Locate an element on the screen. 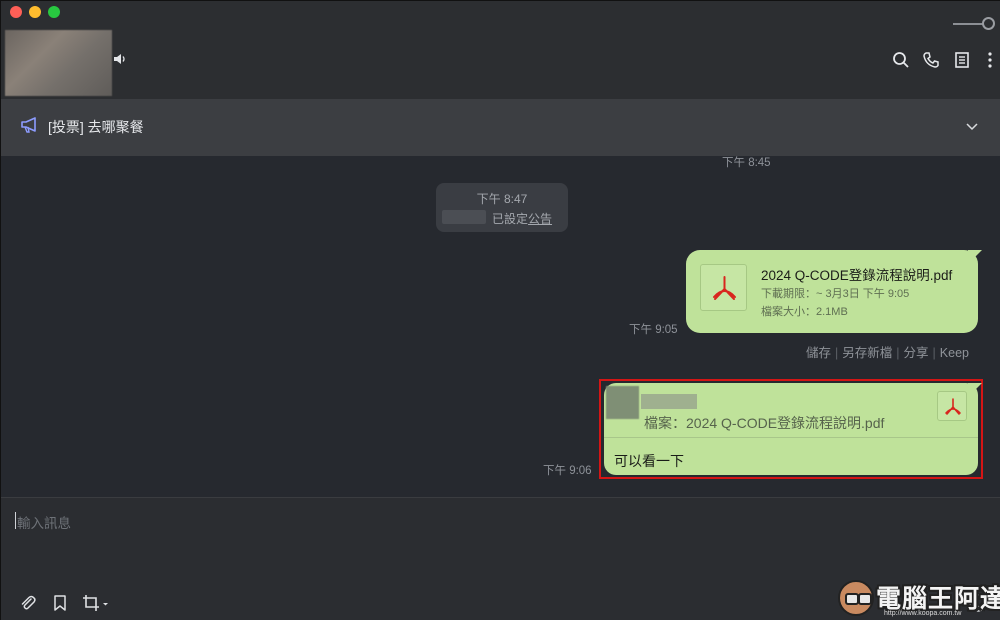  reply-text: 可以看一下 is located at coordinates (649, 461).